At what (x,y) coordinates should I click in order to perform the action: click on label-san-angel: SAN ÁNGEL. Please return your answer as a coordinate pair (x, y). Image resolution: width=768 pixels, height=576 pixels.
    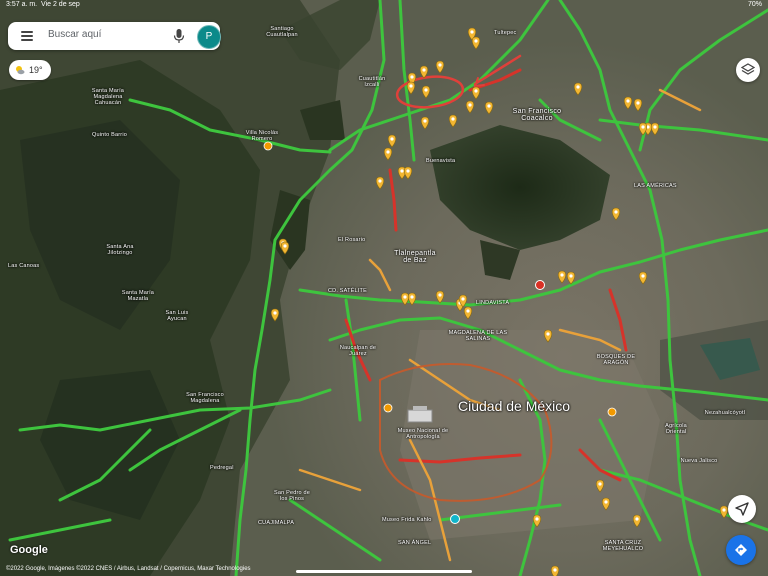
    Looking at the image, I should click on (415, 543).